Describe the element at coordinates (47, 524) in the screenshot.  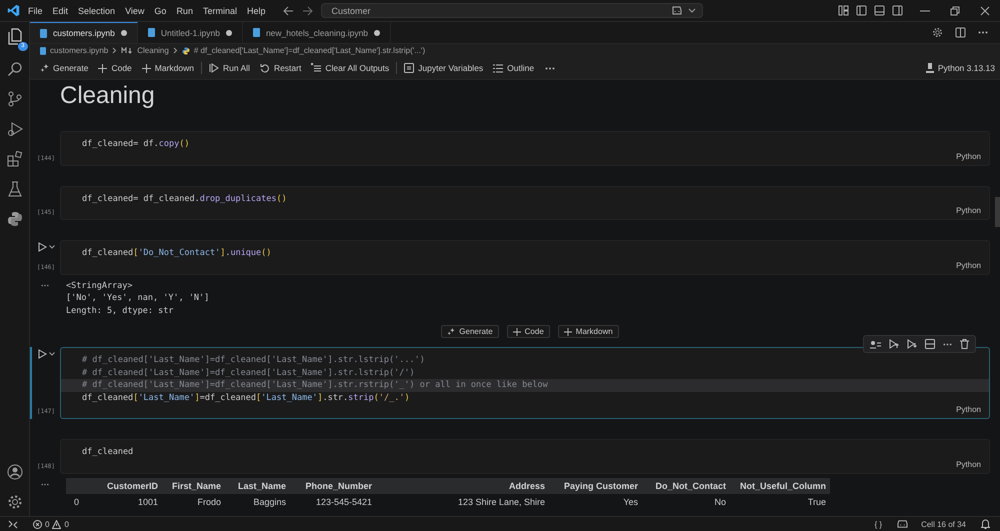
I see `error-count: 0` at that location.